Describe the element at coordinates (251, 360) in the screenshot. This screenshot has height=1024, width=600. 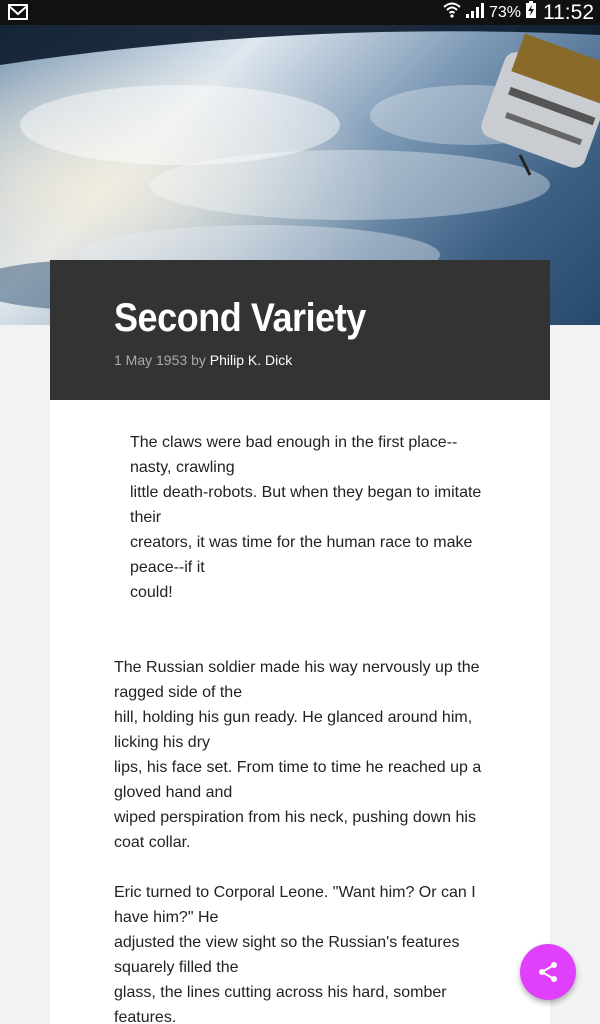
I see `author-name: Philip K. Dick` at that location.